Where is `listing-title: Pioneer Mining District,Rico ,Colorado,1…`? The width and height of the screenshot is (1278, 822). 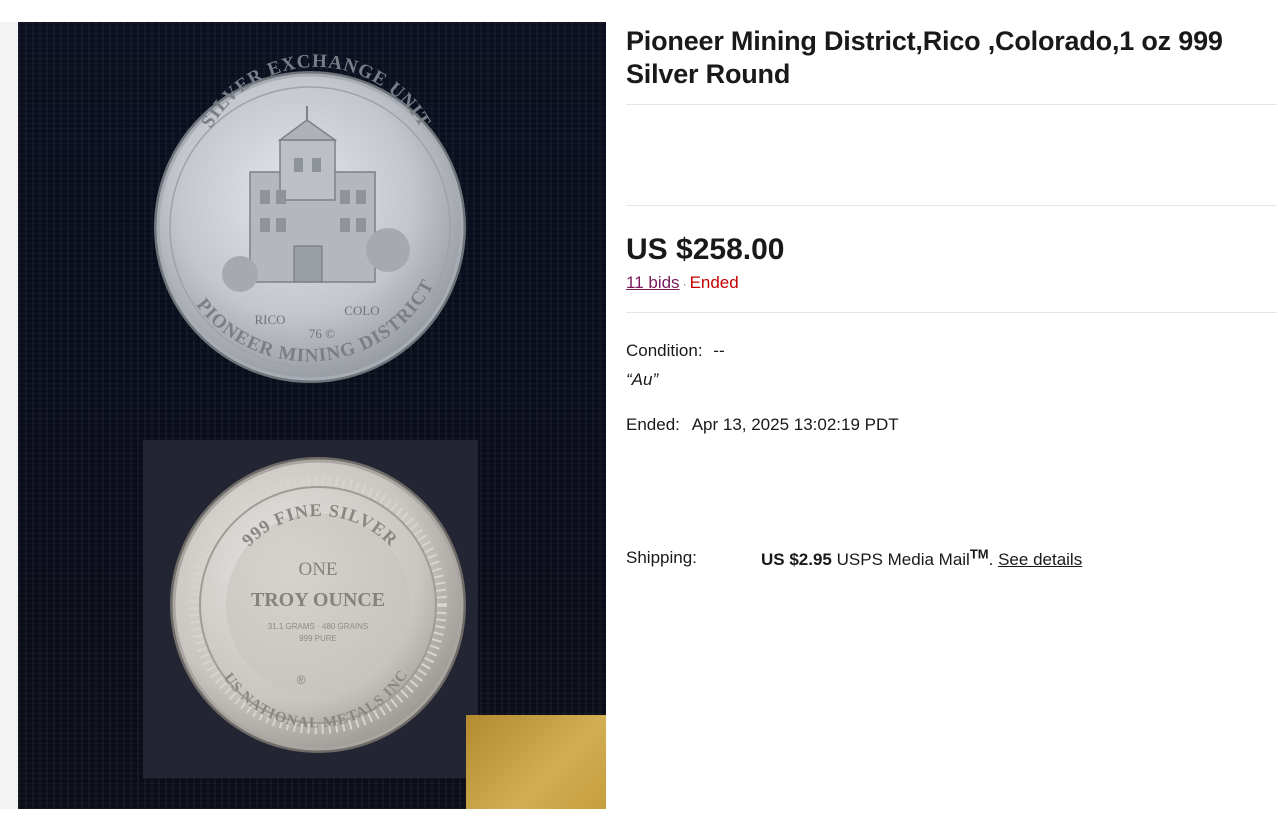
listing-title: Pioneer Mining District,Rico ,Colorado,1… is located at coordinates (924, 57).